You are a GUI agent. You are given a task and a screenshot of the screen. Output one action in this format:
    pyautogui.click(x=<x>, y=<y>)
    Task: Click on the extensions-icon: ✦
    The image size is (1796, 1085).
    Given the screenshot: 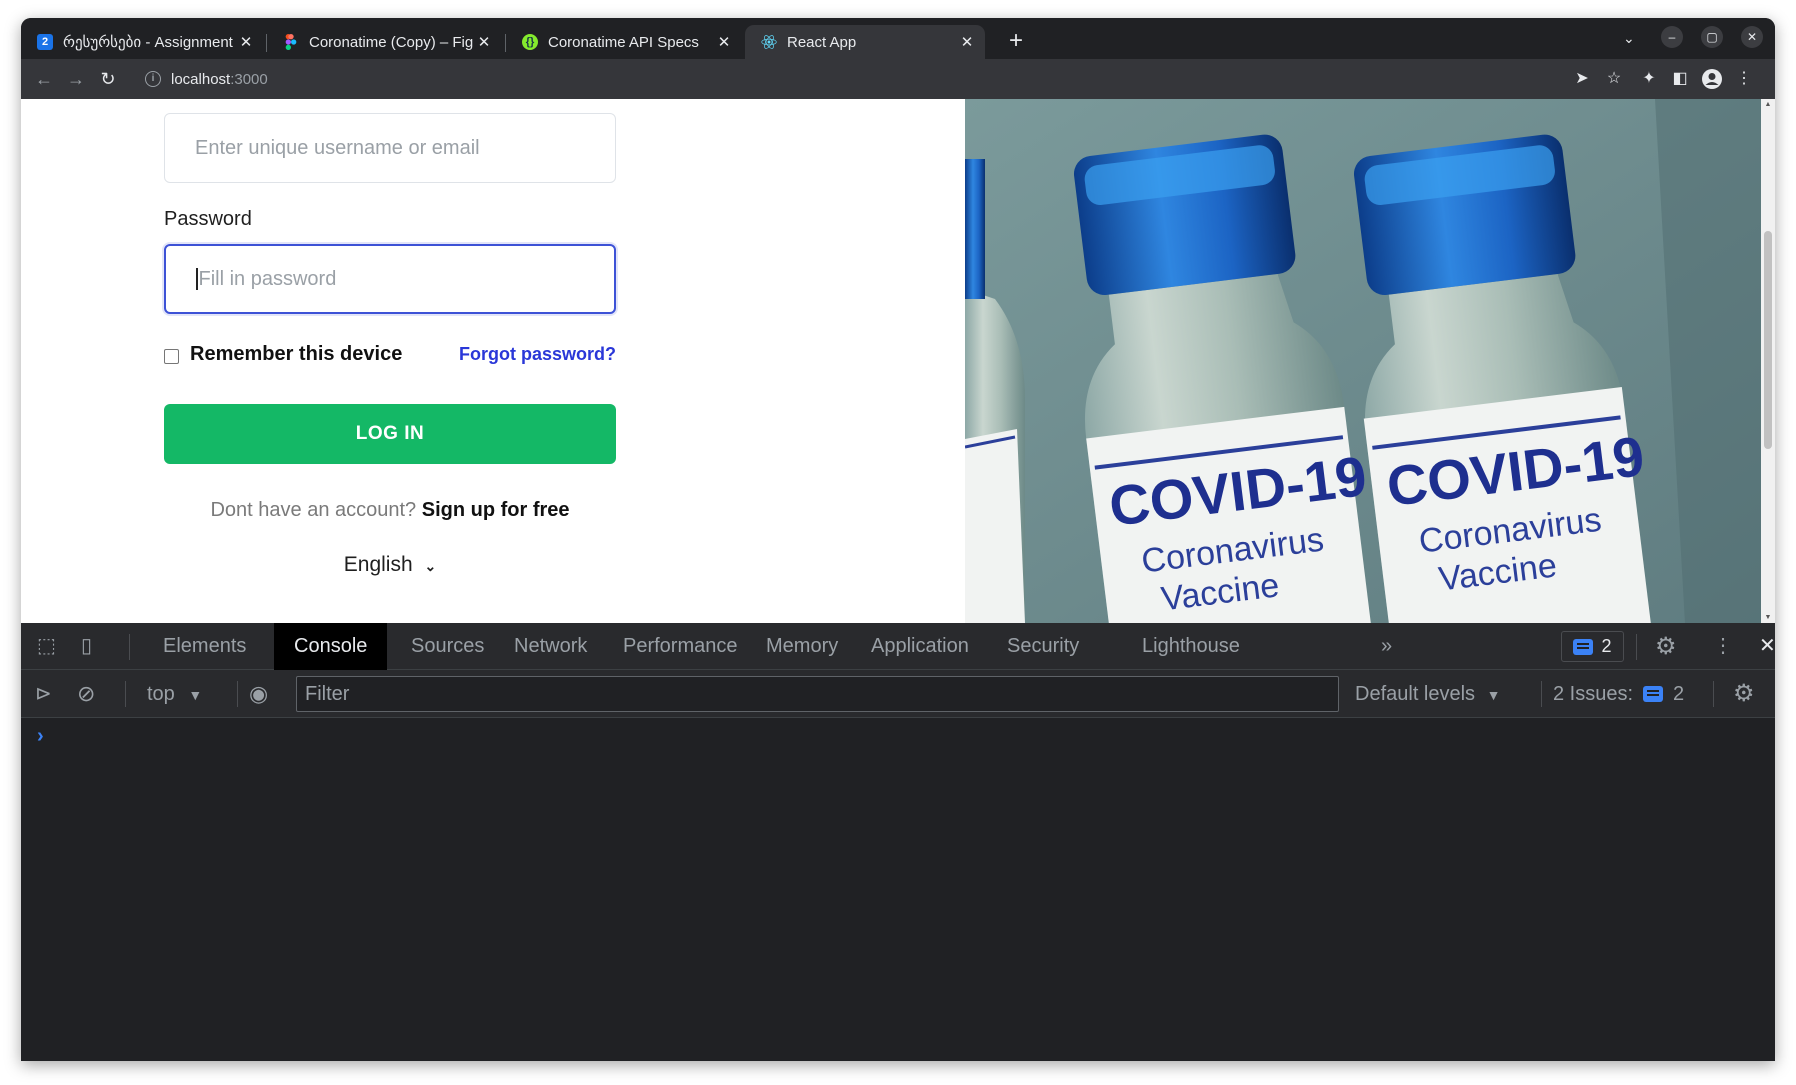 What is the action you would take?
    pyautogui.click(x=1649, y=79)
    